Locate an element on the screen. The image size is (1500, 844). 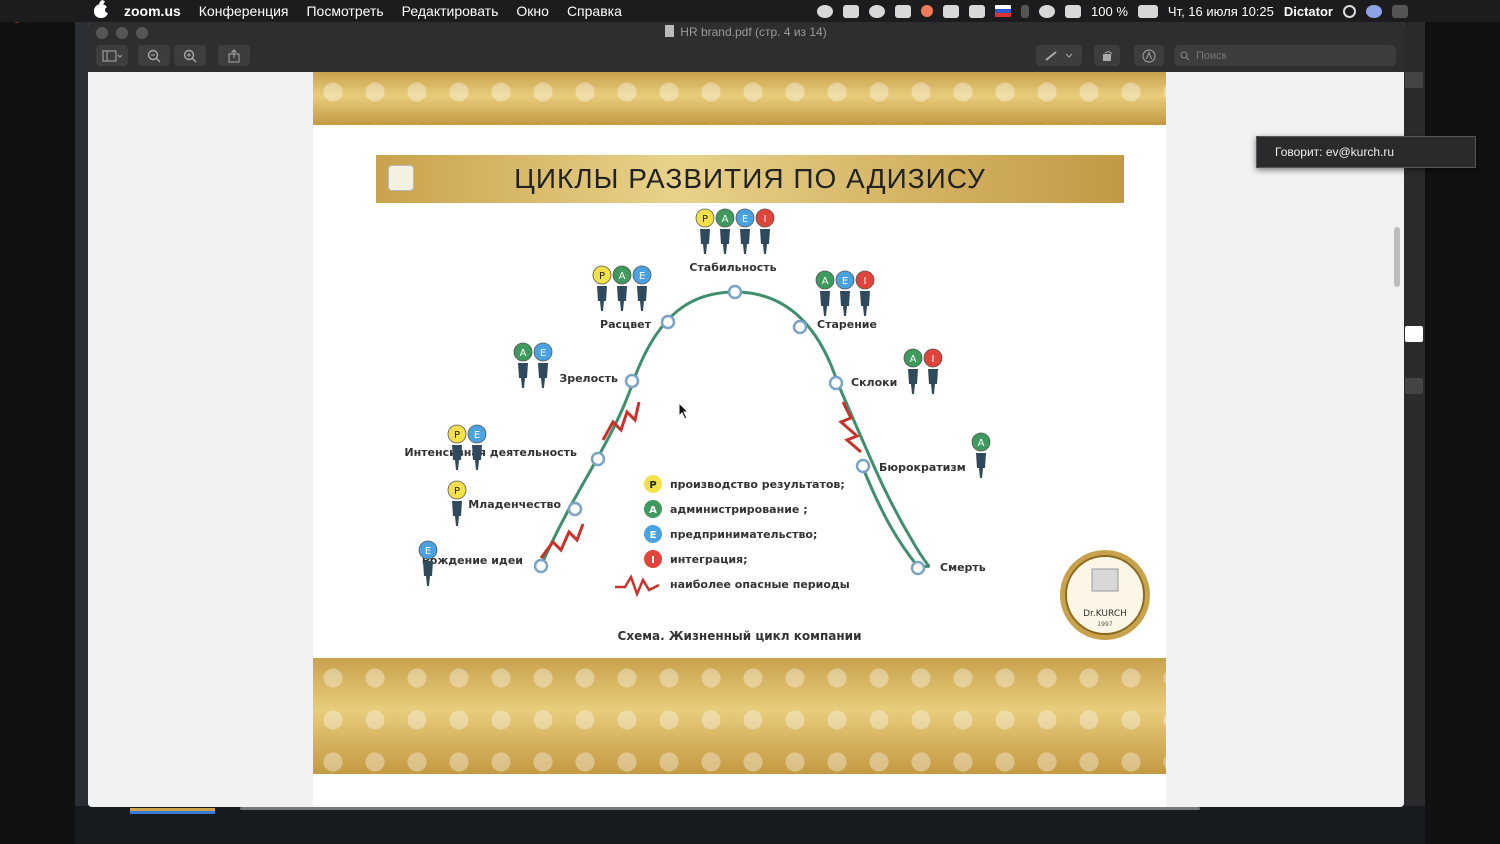
horizontal-scrollbar is located at coordinates (720, 808).